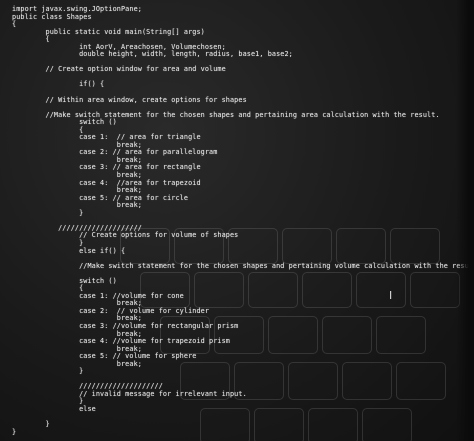 The height and width of the screenshot is (441, 474). I want to click on code-line: public static void main(String[] args), so click(108, 31).